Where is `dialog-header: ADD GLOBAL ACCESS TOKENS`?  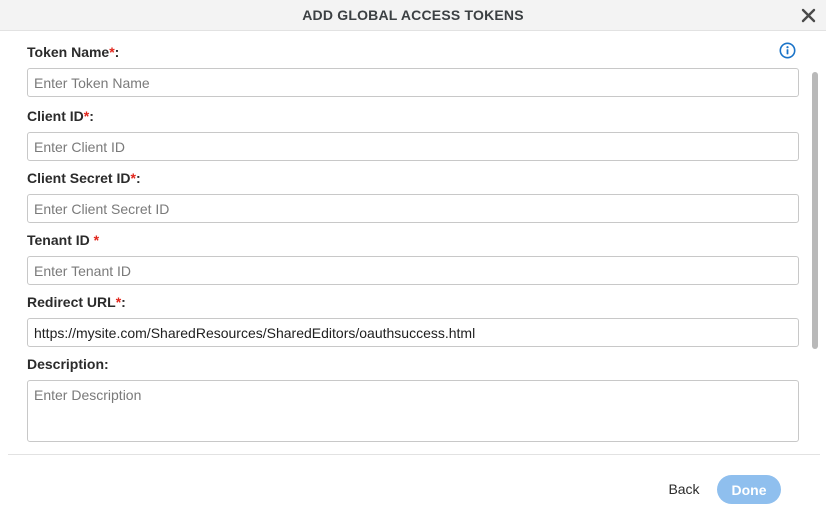 dialog-header: ADD GLOBAL ACCESS TOKENS is located at coordinates (413, 15).